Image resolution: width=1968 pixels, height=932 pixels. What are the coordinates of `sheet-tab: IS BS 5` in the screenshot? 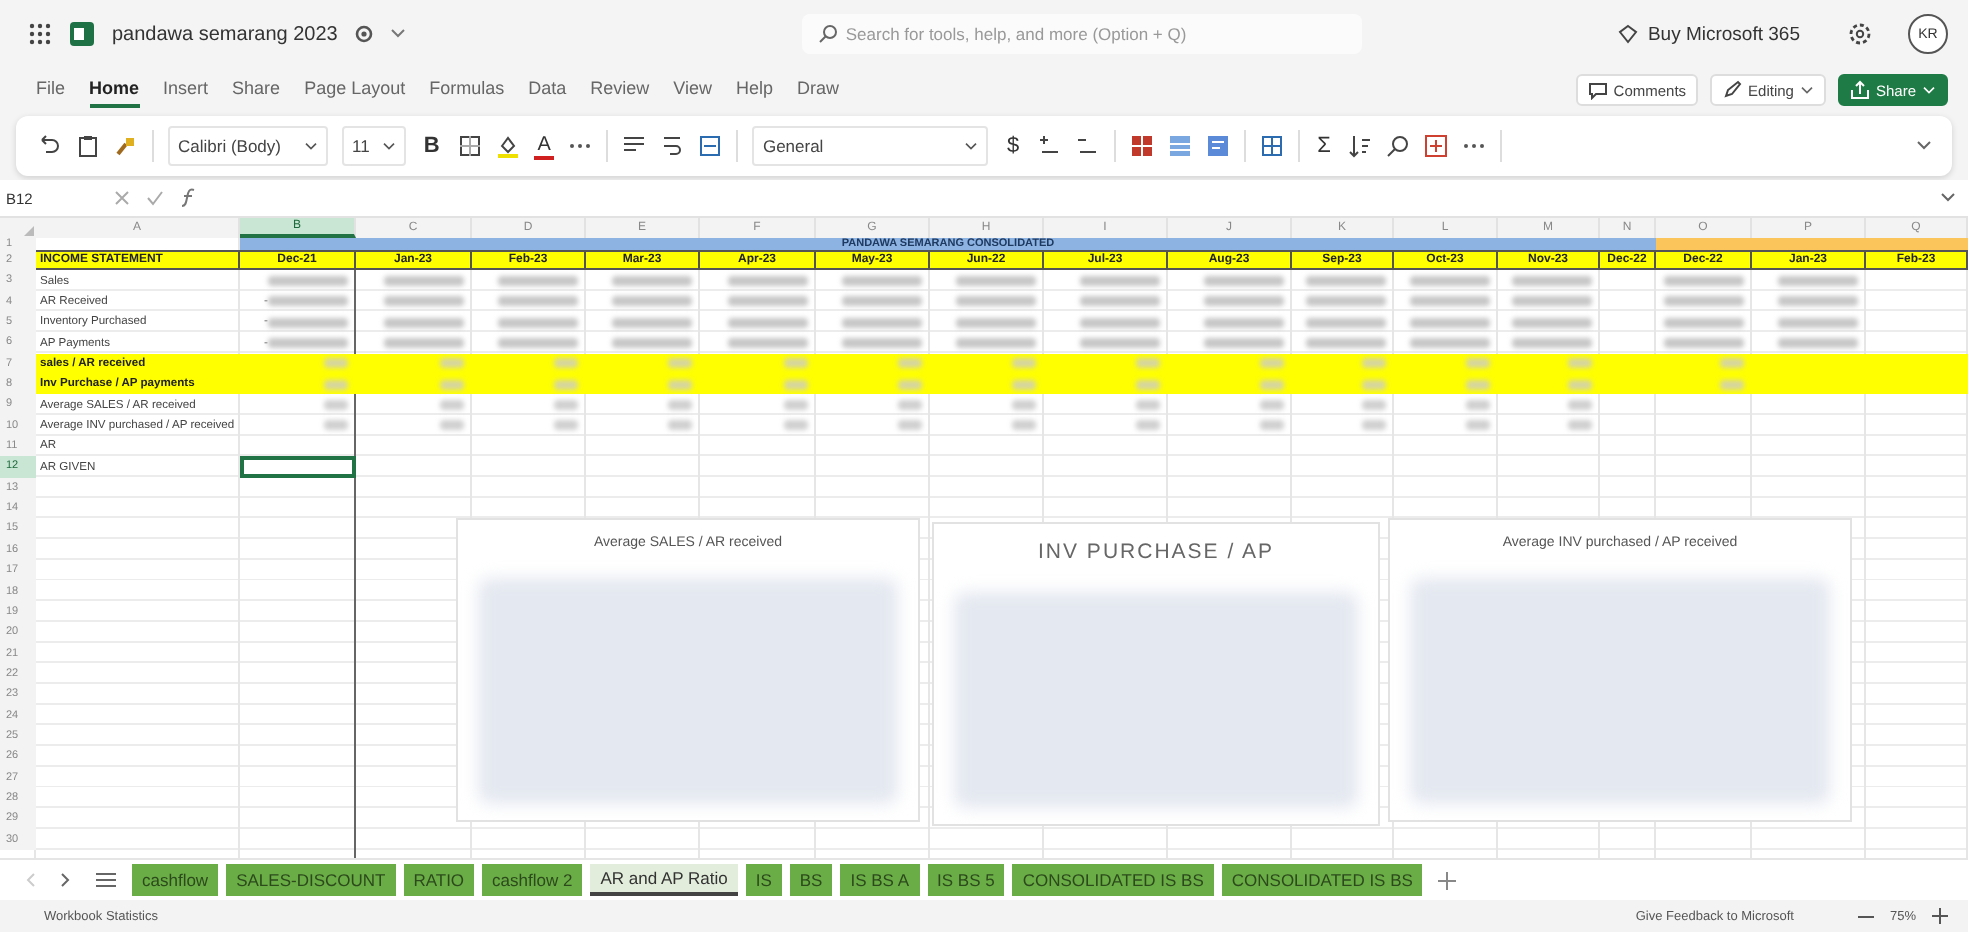 It's located at (966, 880).